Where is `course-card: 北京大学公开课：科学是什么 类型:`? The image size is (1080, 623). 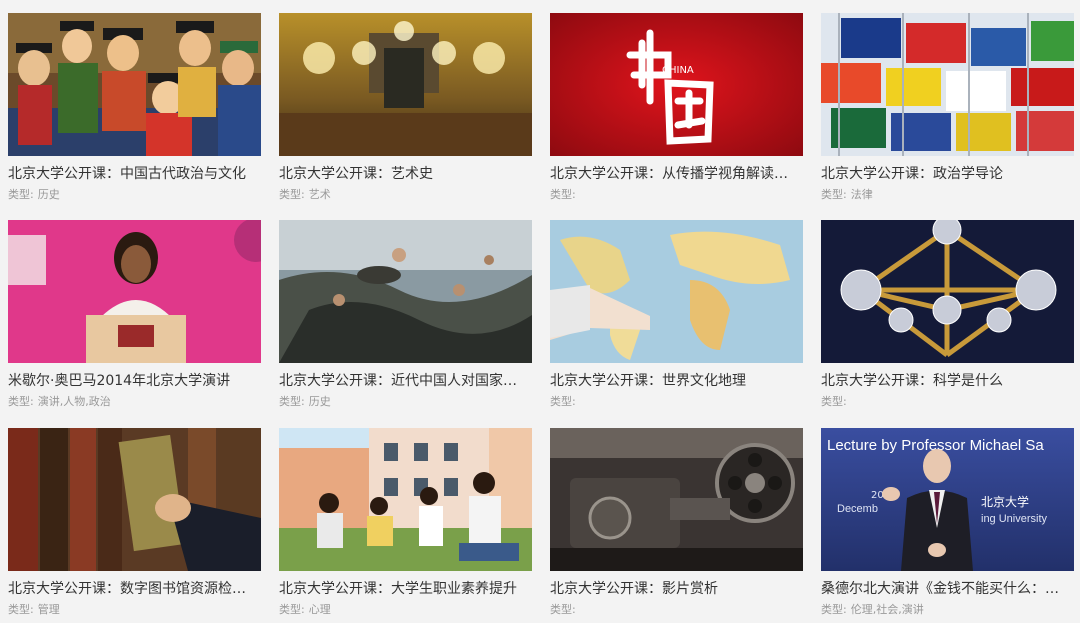
course-card: 北京大学公开课：科学是什么 类型: is located at coordinates (947, 320).